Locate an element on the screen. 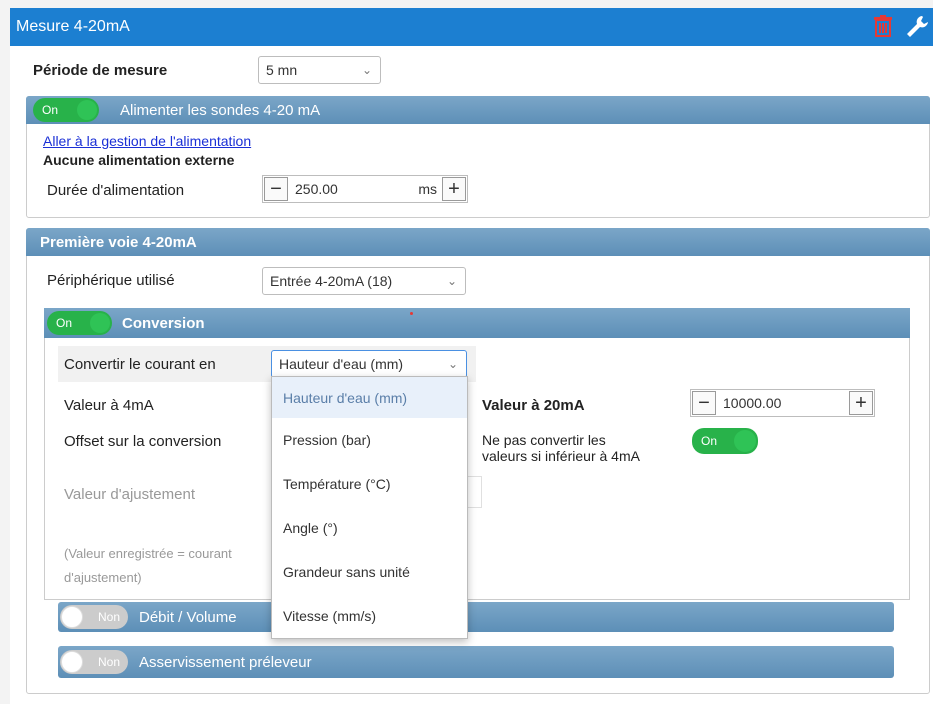 The image size is (933, 704). alim-title: Alimenter les sondes 4-20 mA is located at coordinates (220, 110).